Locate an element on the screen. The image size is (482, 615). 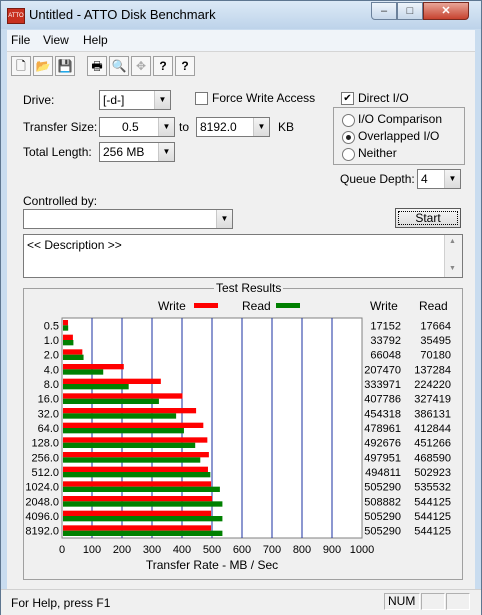
print-preview-icon: 🔍 is located at coordinates (119, 66).